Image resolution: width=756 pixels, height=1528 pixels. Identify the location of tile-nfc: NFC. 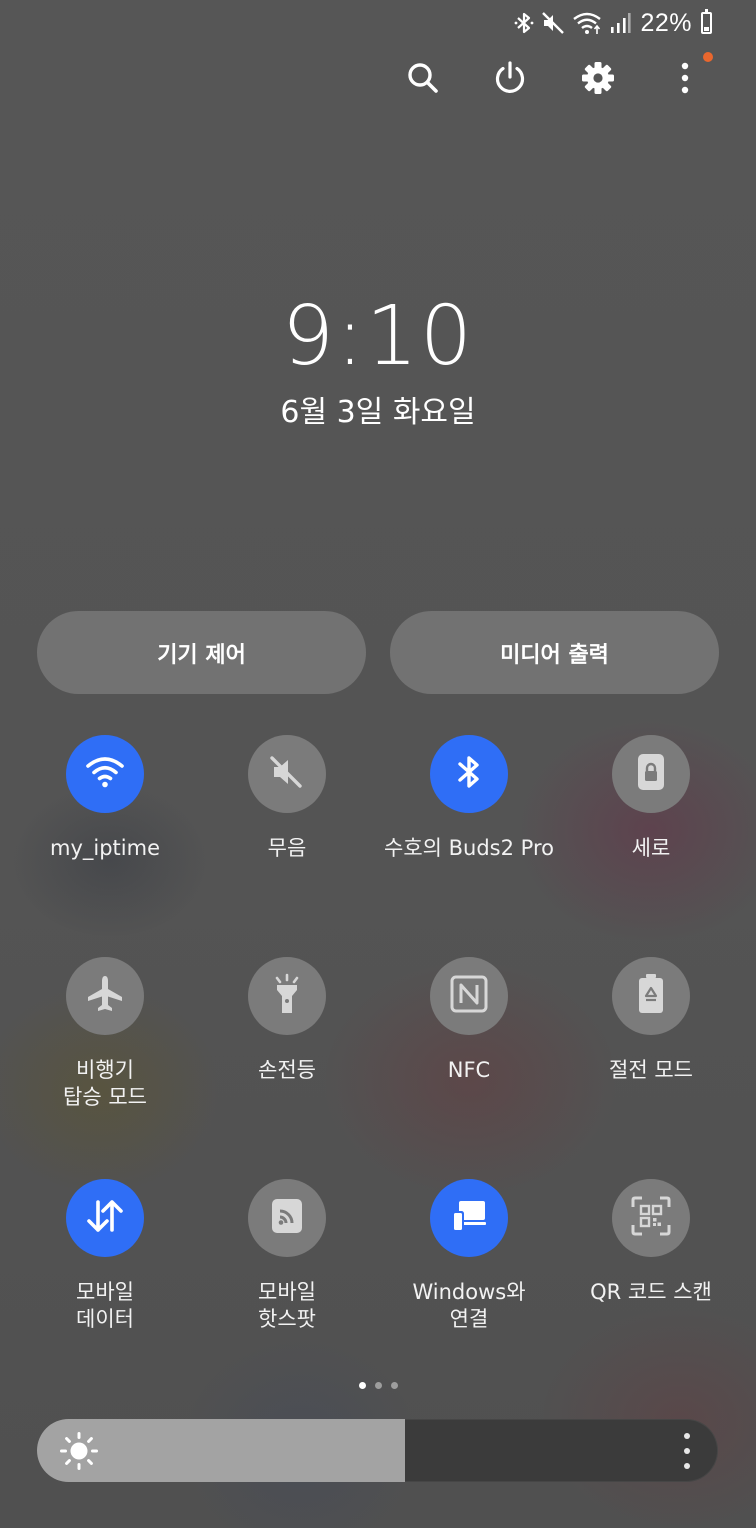
(469, 1020).